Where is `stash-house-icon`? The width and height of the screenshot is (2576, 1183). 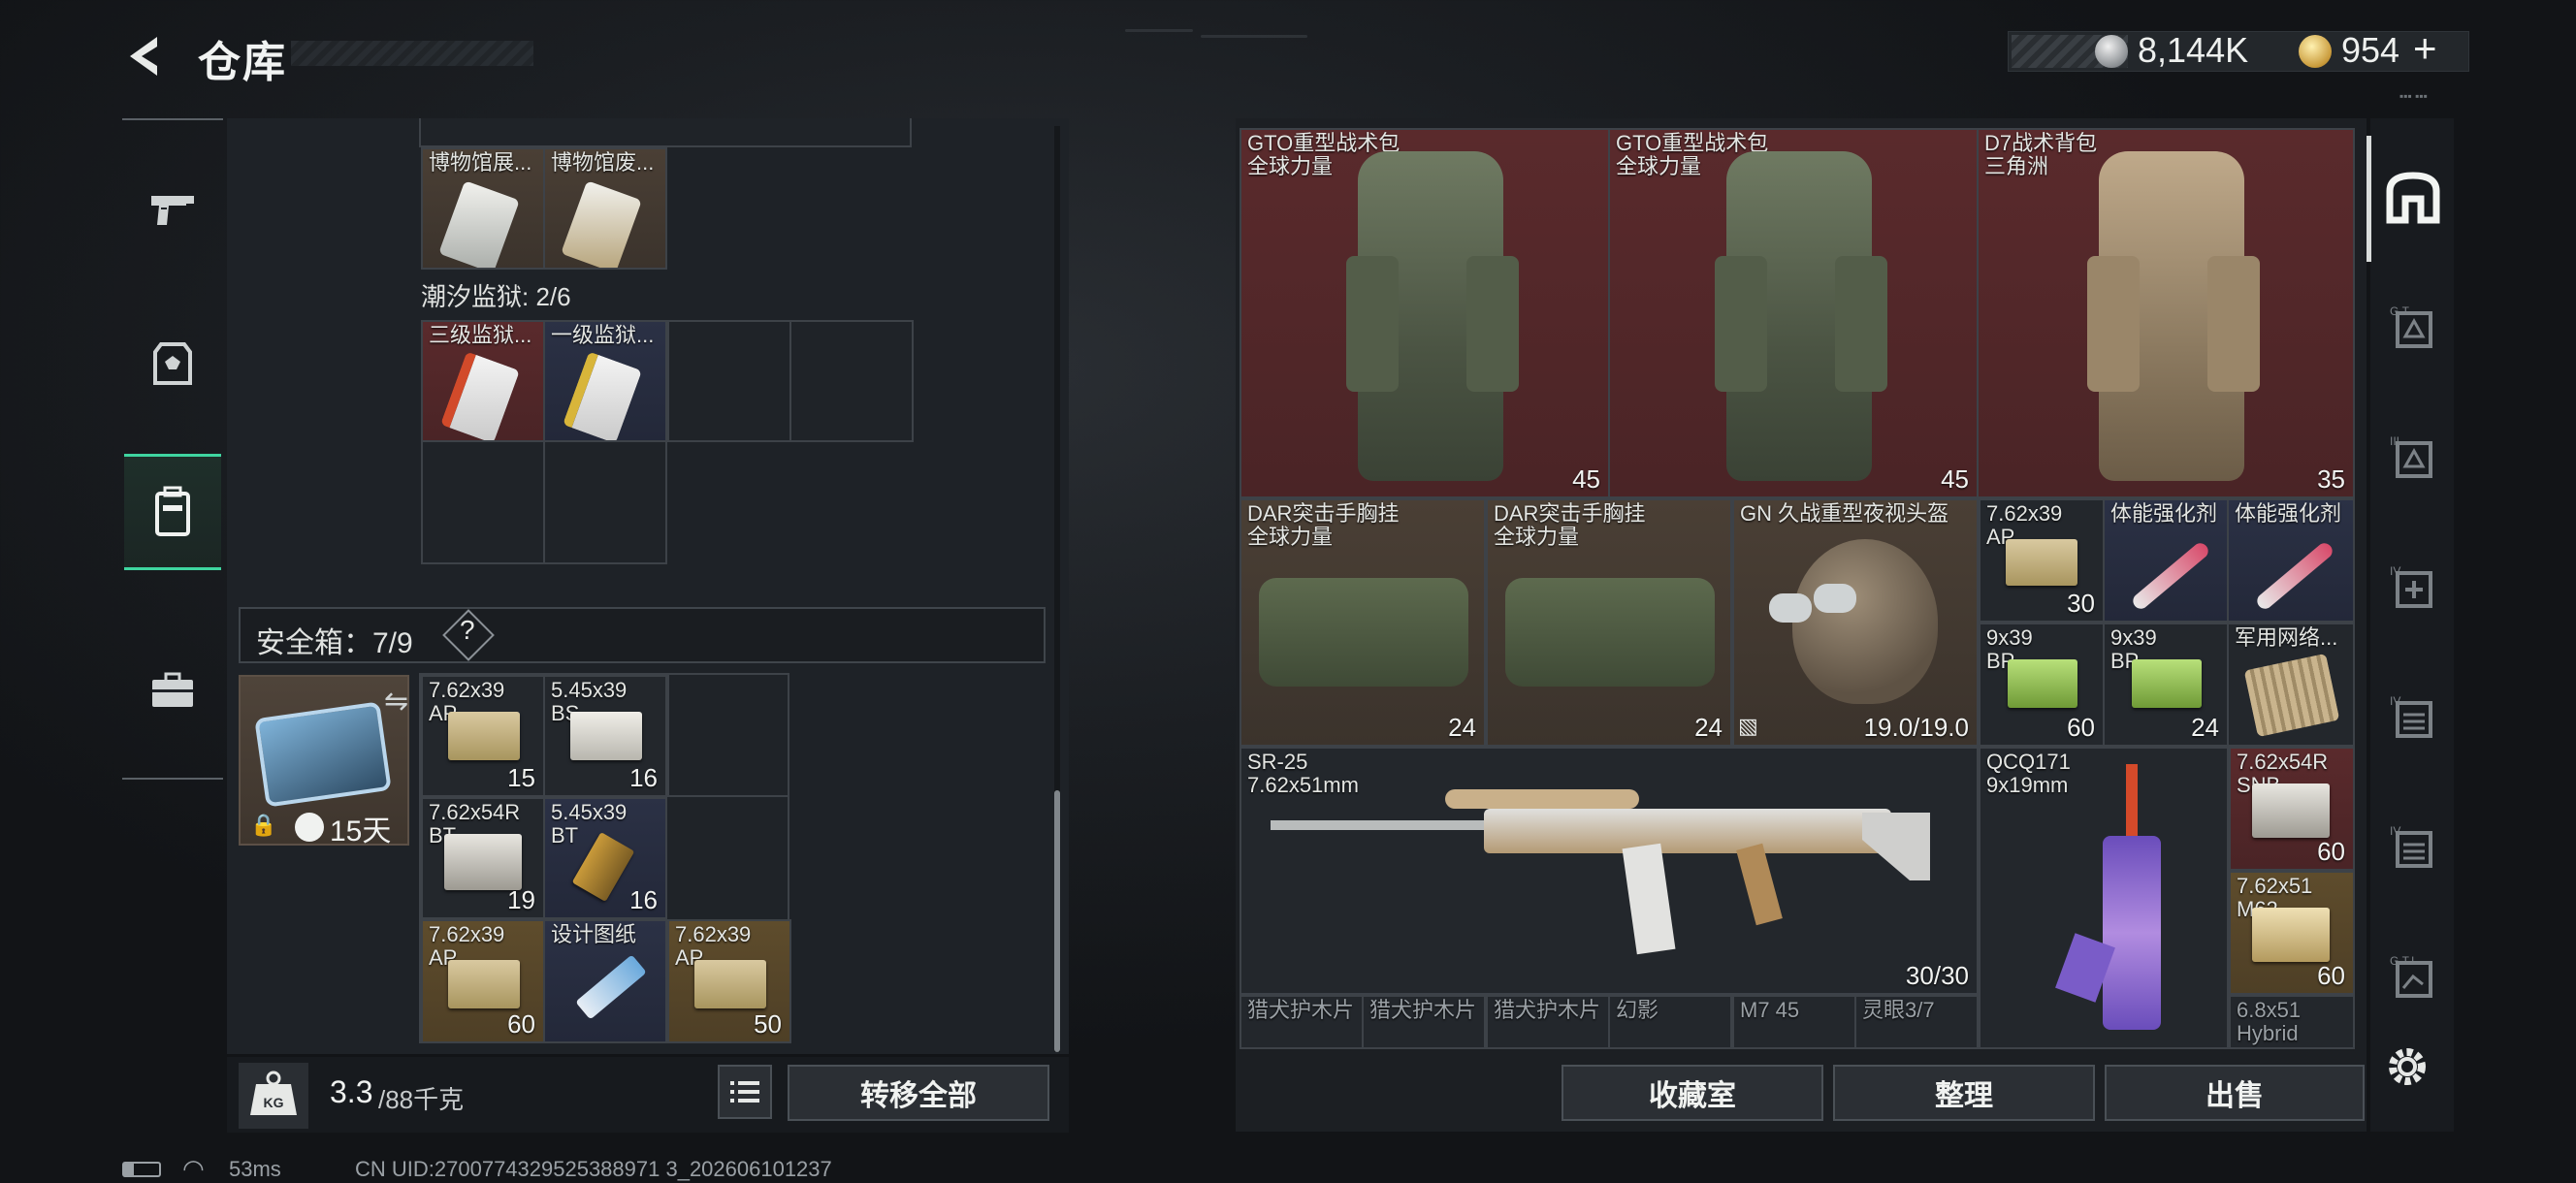
stash-house-icon is located at coordinates (2413, 198).